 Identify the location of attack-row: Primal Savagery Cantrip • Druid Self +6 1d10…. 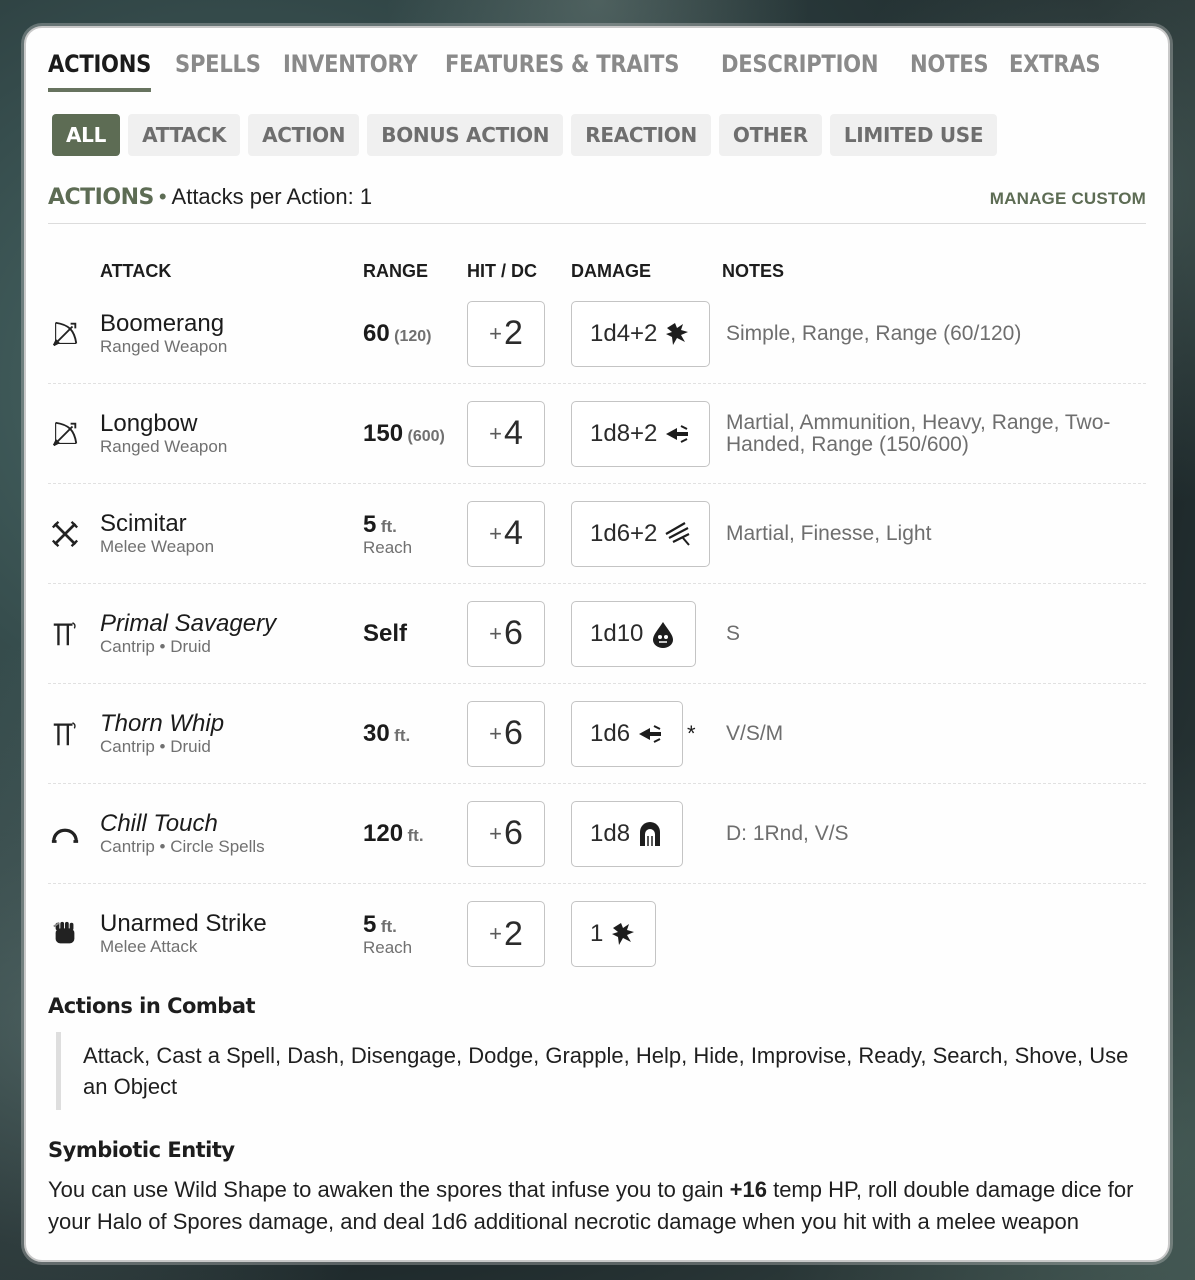
(597, 634).